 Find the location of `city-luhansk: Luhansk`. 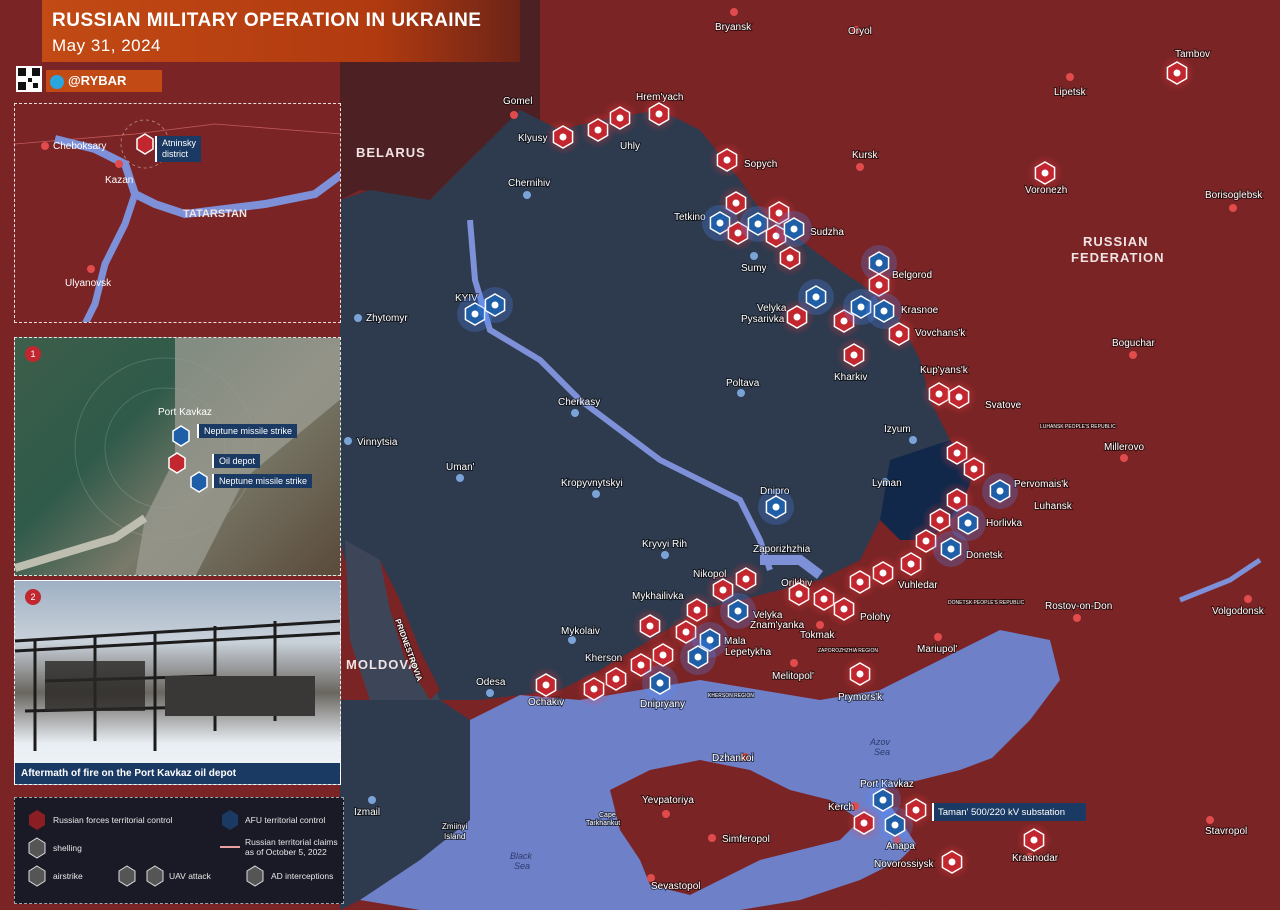

city-luhansk: Luhansk is located at coordinates (1053, 506).